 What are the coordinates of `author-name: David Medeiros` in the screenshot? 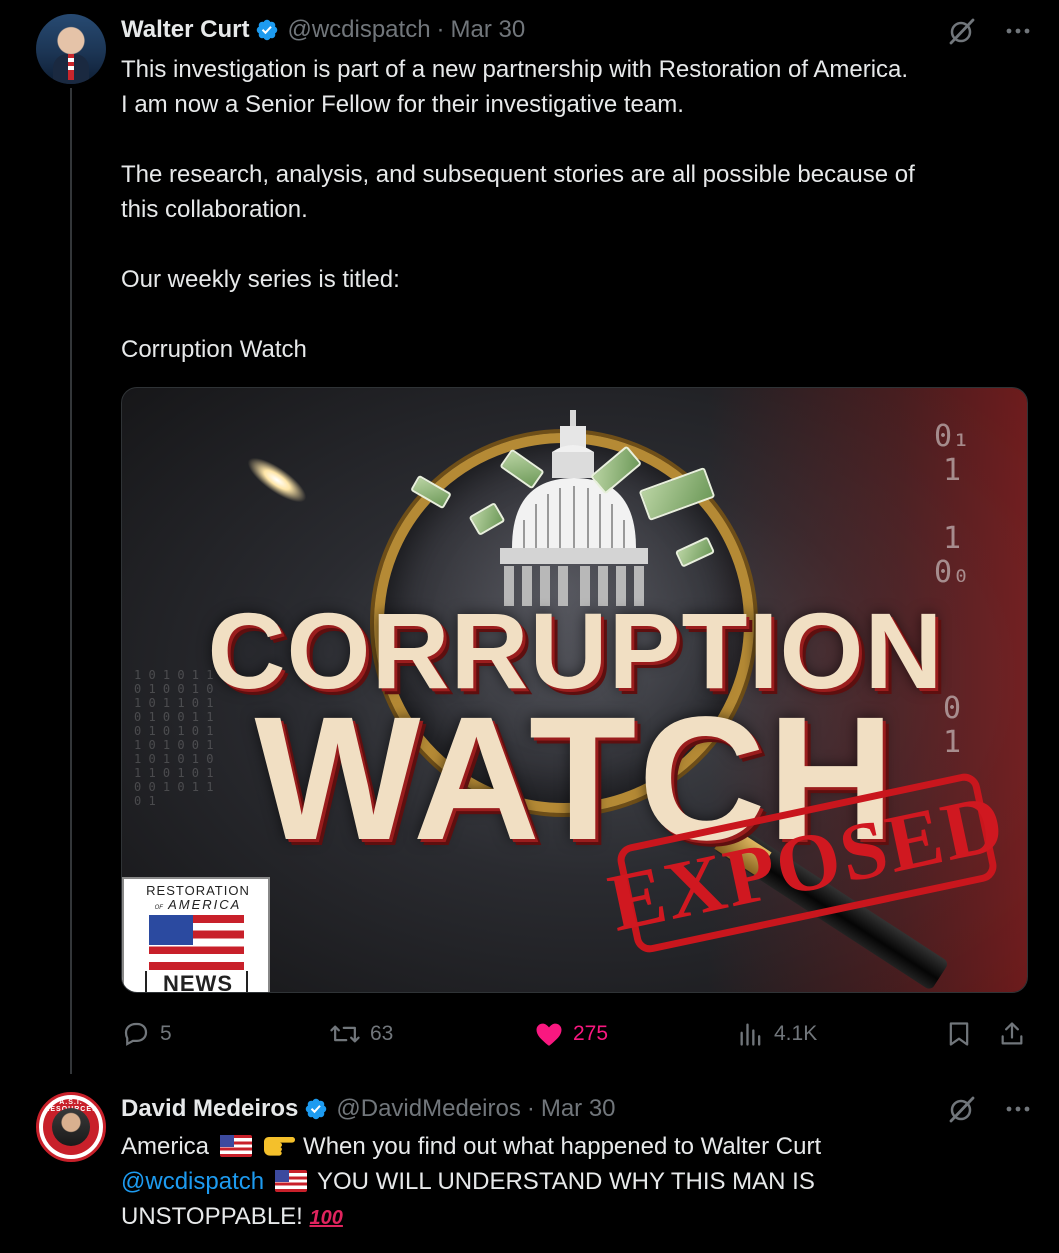 It's located at (209, 1109).